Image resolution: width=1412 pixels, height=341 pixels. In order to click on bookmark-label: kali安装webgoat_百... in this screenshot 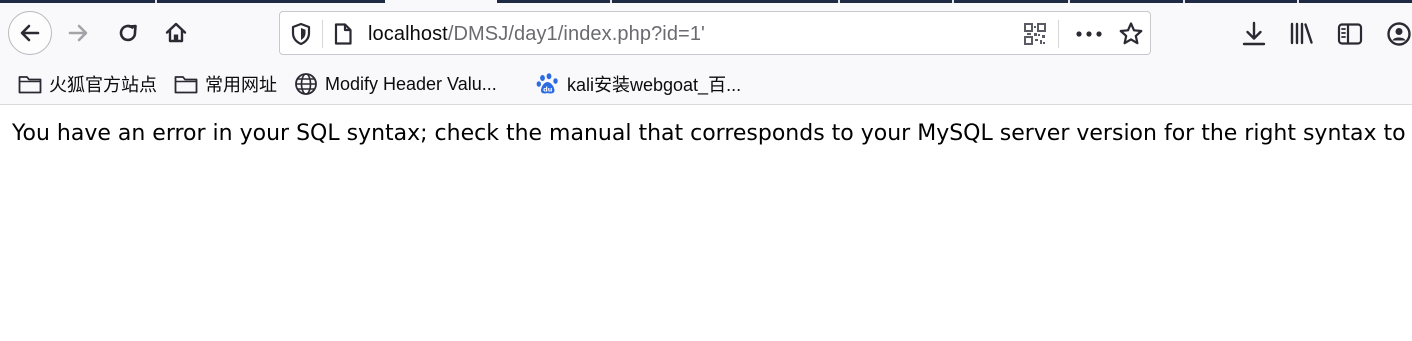, I will do `click(654, 85)`.